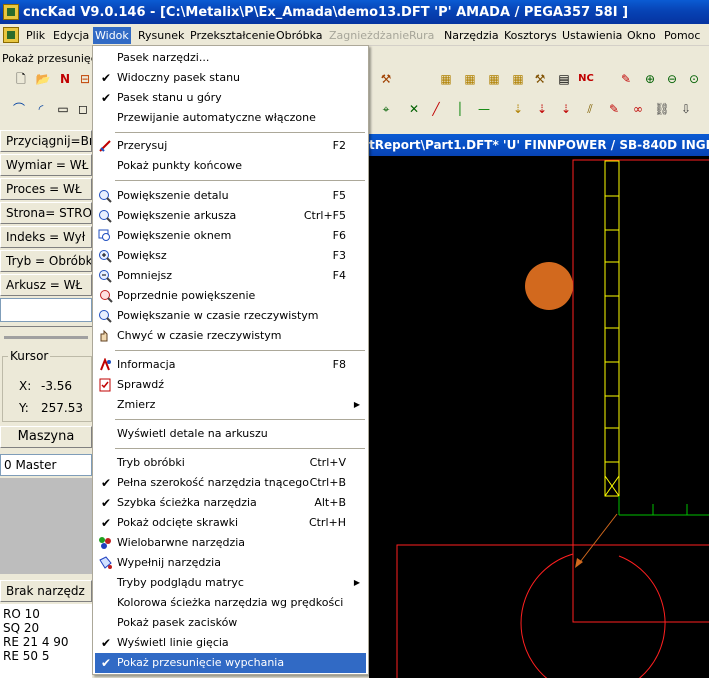 This screenshot has height=678, width=709. I want to click on index-button: Indeks = Wył, so click(46, 237).